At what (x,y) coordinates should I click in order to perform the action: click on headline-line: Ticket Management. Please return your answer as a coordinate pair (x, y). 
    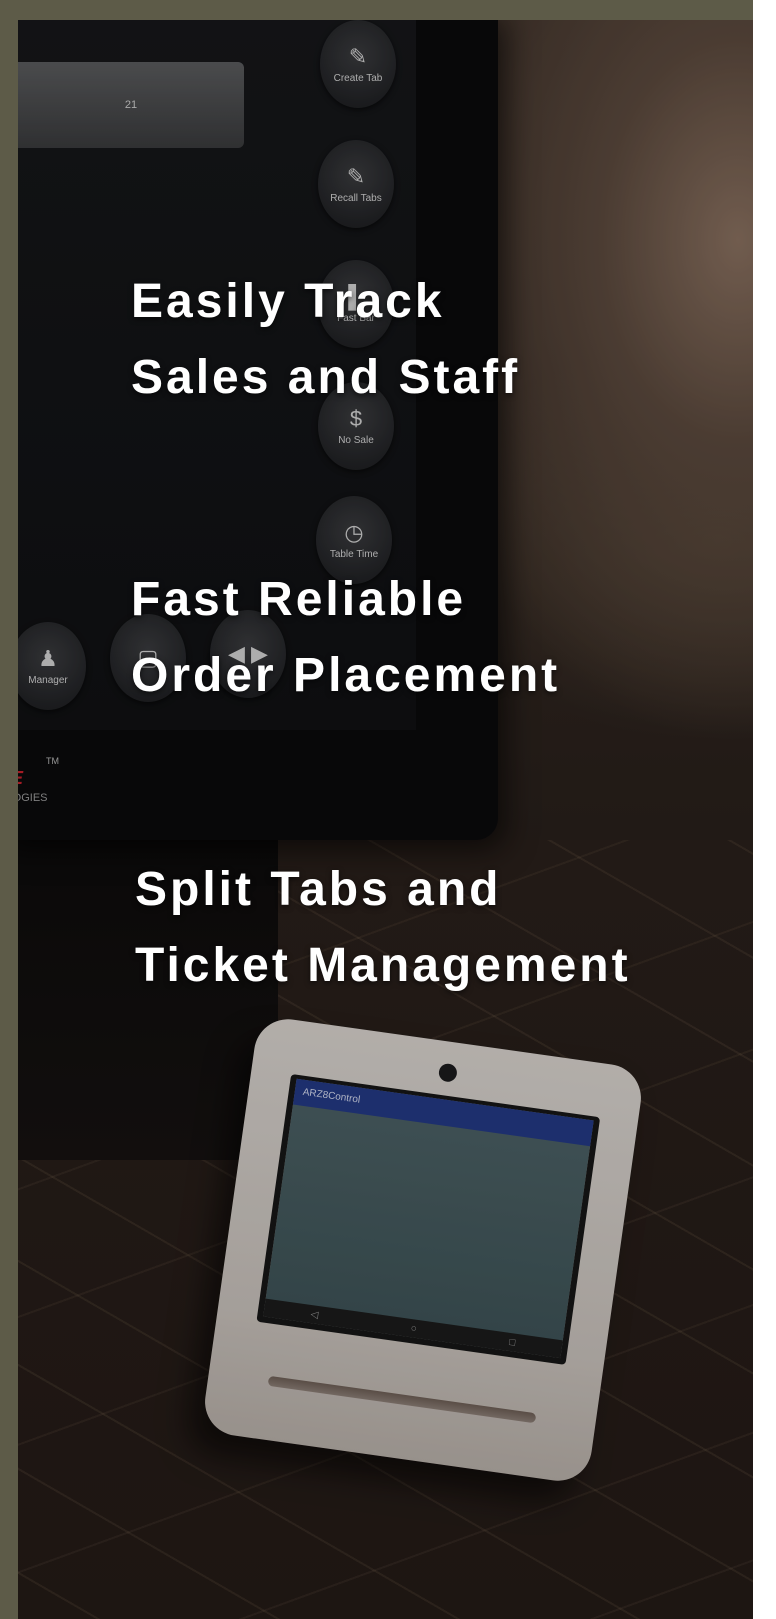
    Looking at the image, I should click on (383, 965).